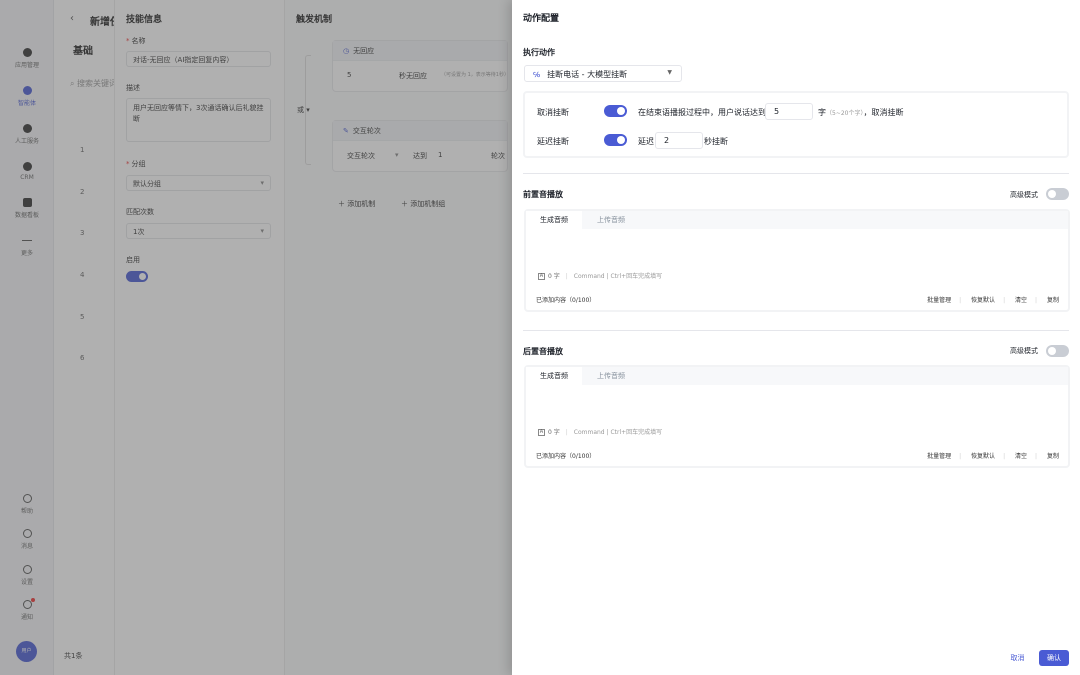  I want to click on pre-play-actions: 批量管理 | 恢复默认 | 清空 | 复制, so click(993, 300).